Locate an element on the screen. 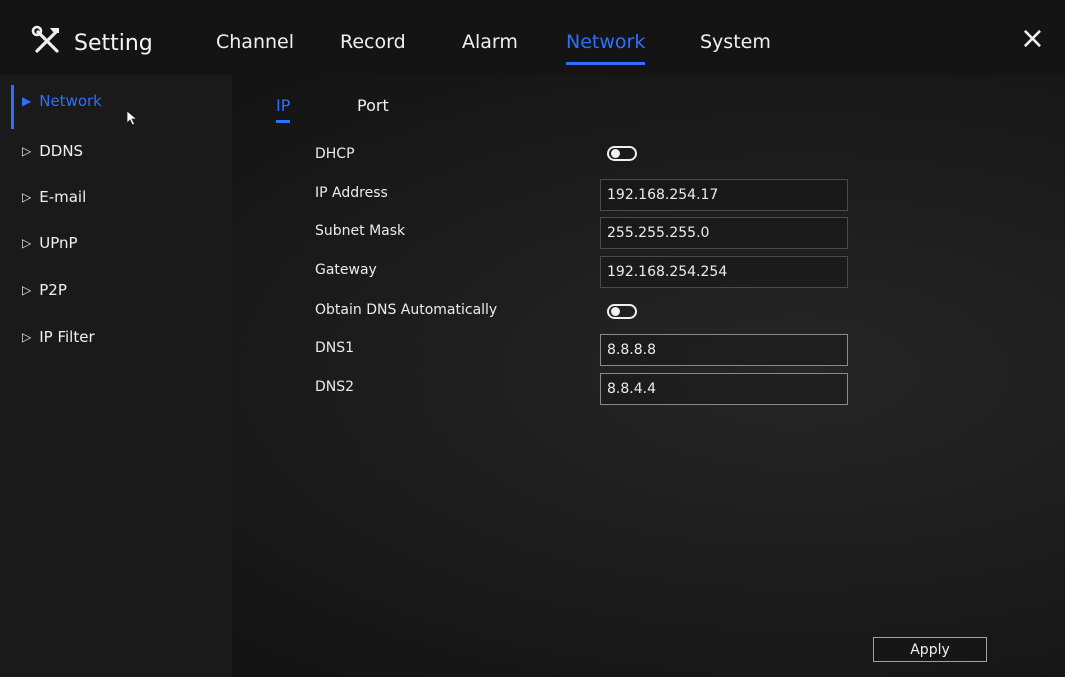 The width and height of the screenshot is (1065, 677). ip-address-field: 192.168.254.17 is located at coordinates (724, 195).